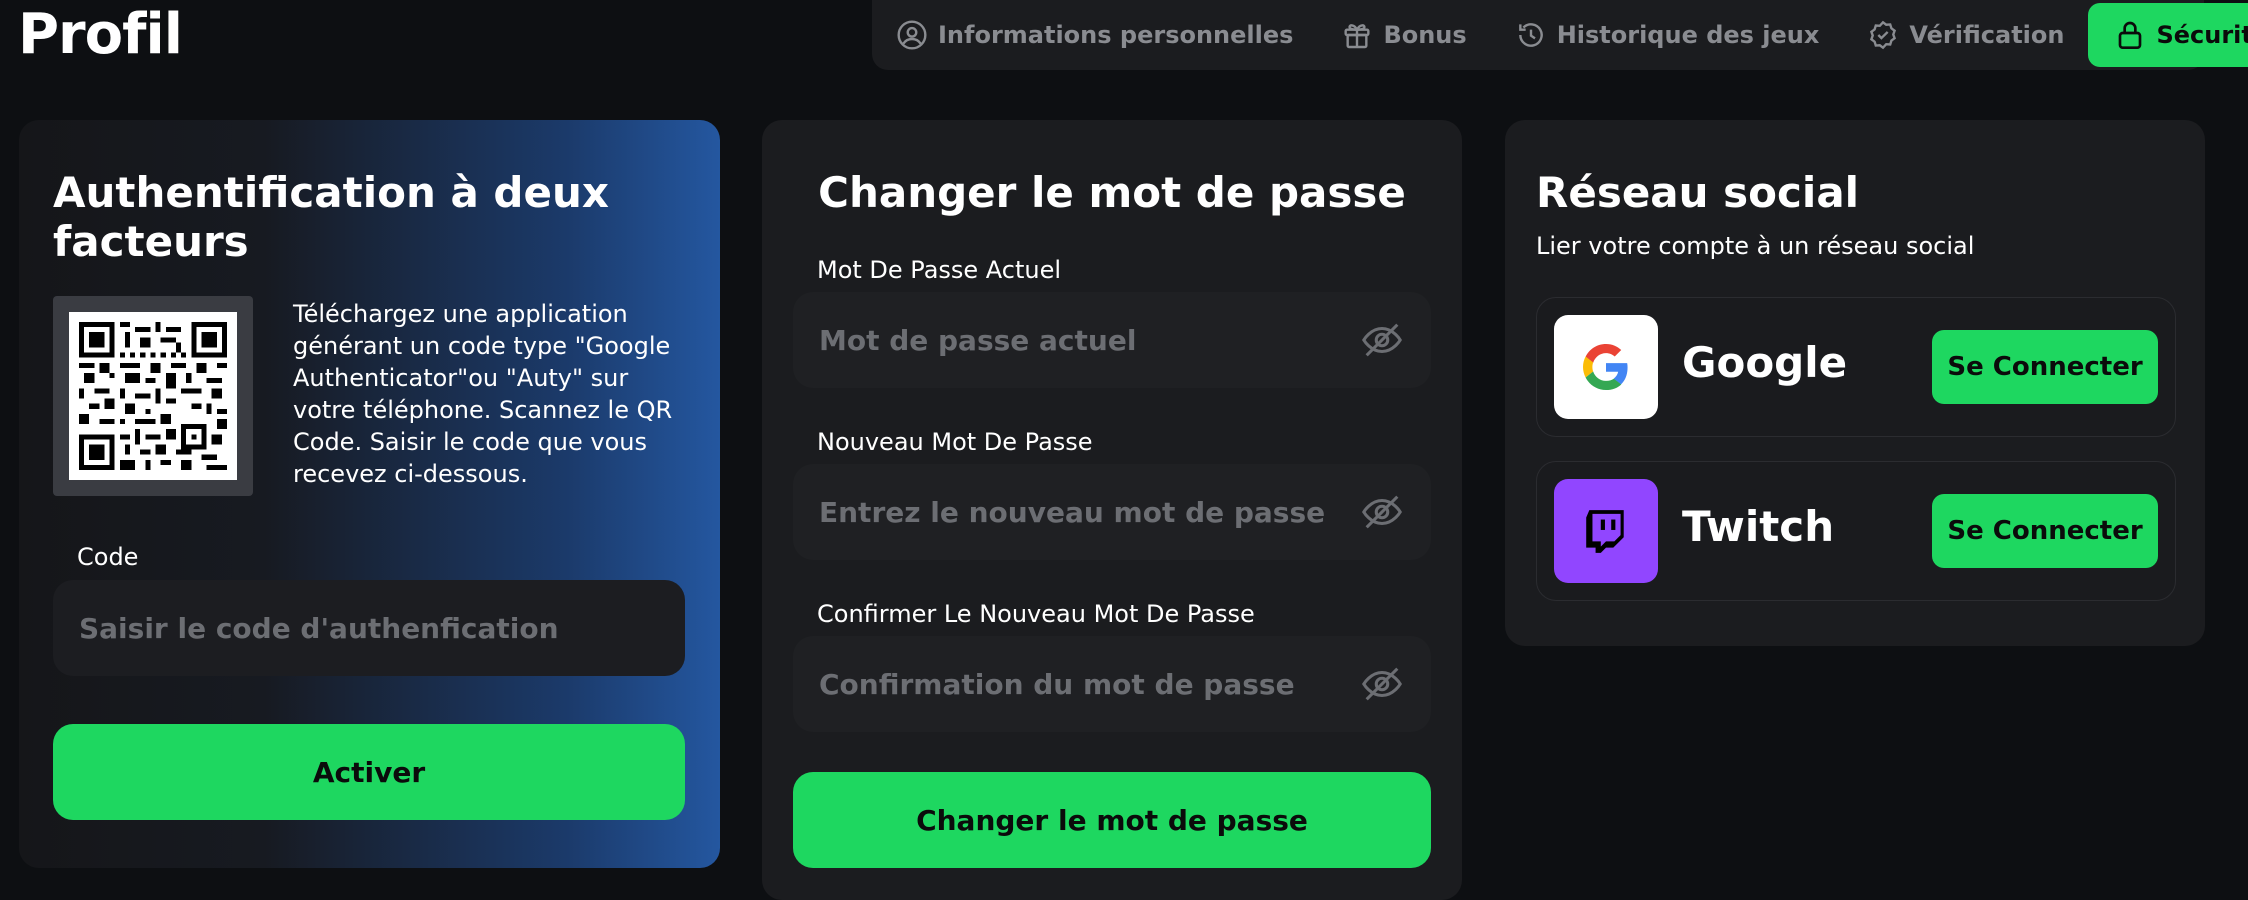 The width and height of the screenshot is (2248, 900). Describe the element at coordinates (955, 442) in the screenshot. I see `new-password-label: Nouveau Mot De Passe` at that location.